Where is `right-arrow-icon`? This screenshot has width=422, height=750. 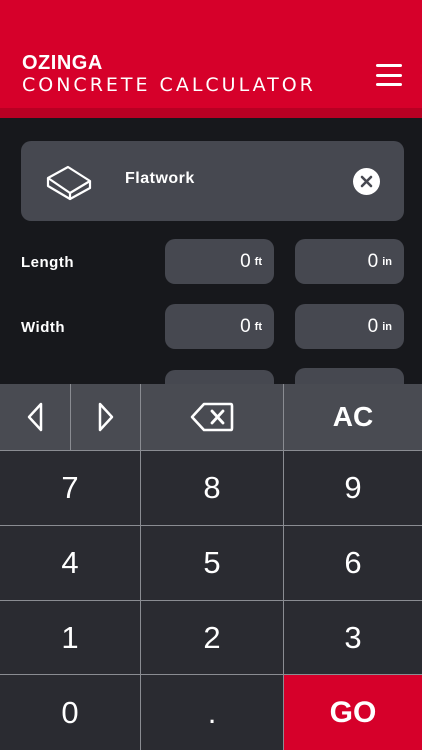 right-arrow-icon is located at coordinates (105, 417).